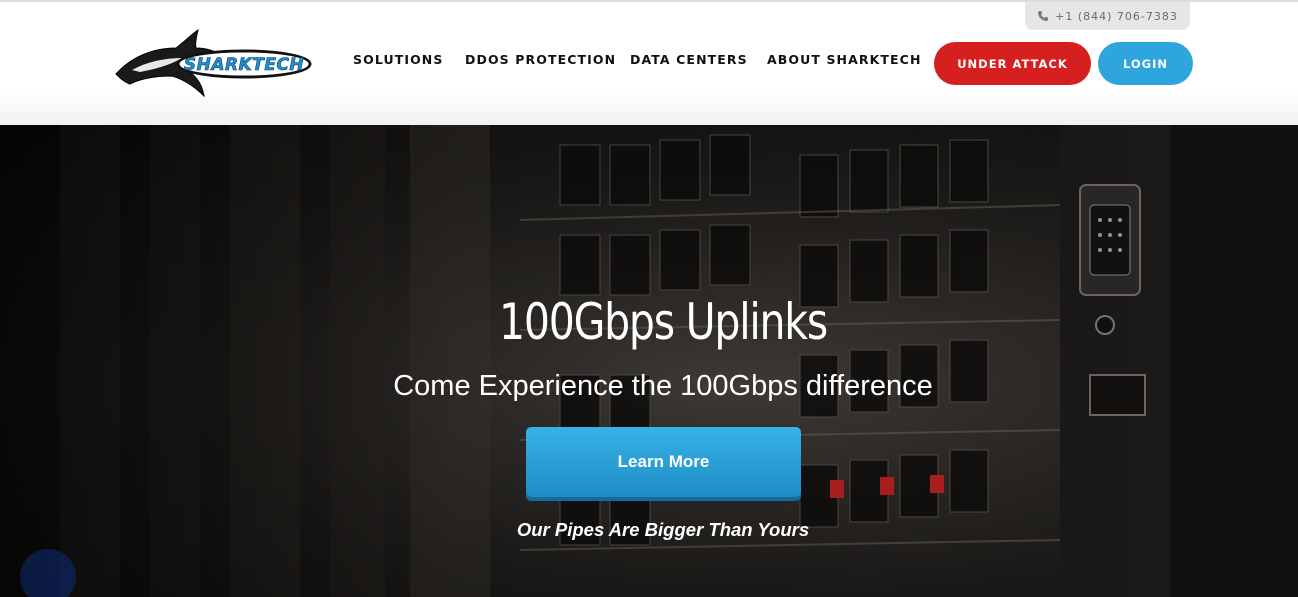 Image resolution: width=1298 pixels, height=597 pixels. I want to click on nav-solutions: SOLUTIONS, so click(398, 59).